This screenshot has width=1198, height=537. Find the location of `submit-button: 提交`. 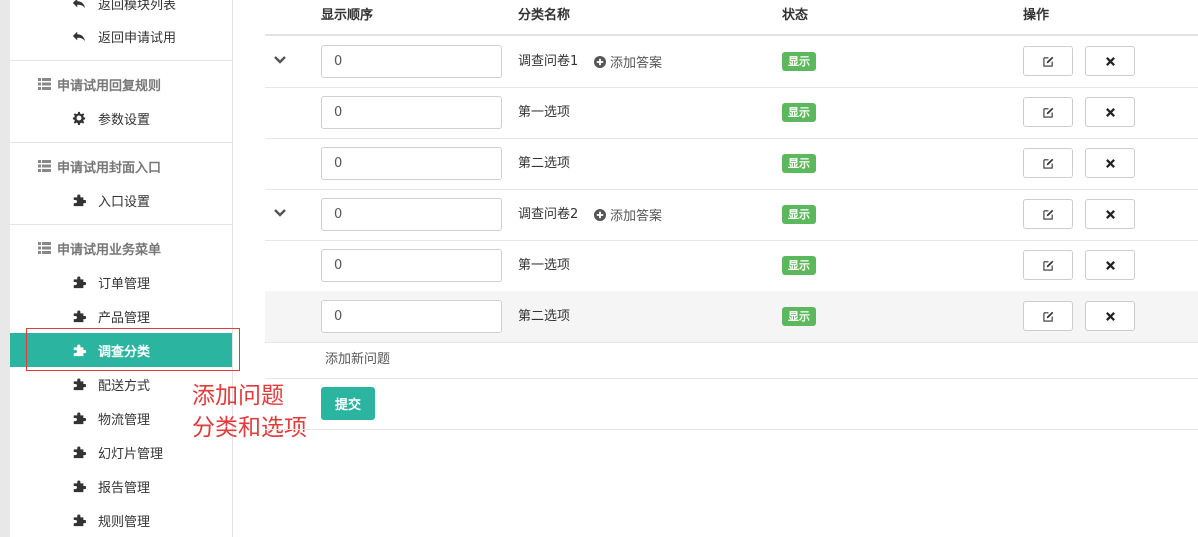

submit-button: 提交 is located at coordinates (348, 403).